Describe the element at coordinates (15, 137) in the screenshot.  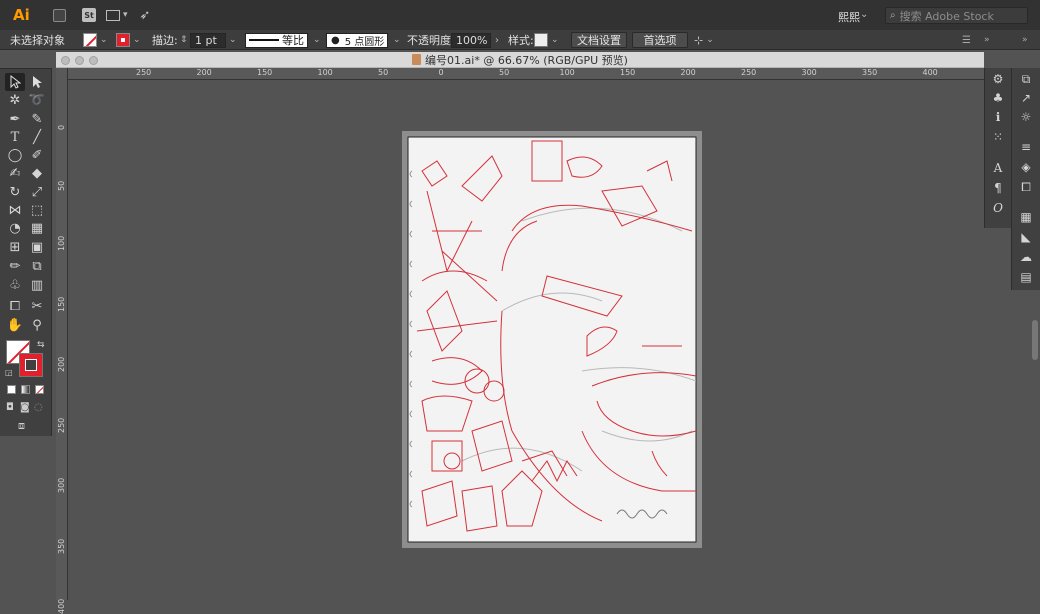
I see `type-tool-icon: T` at that location.